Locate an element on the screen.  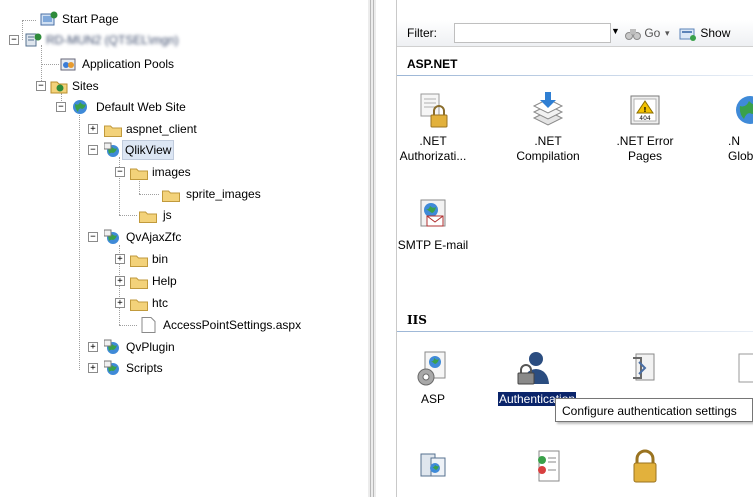
feature-lock is located at coordinates (645, 469).